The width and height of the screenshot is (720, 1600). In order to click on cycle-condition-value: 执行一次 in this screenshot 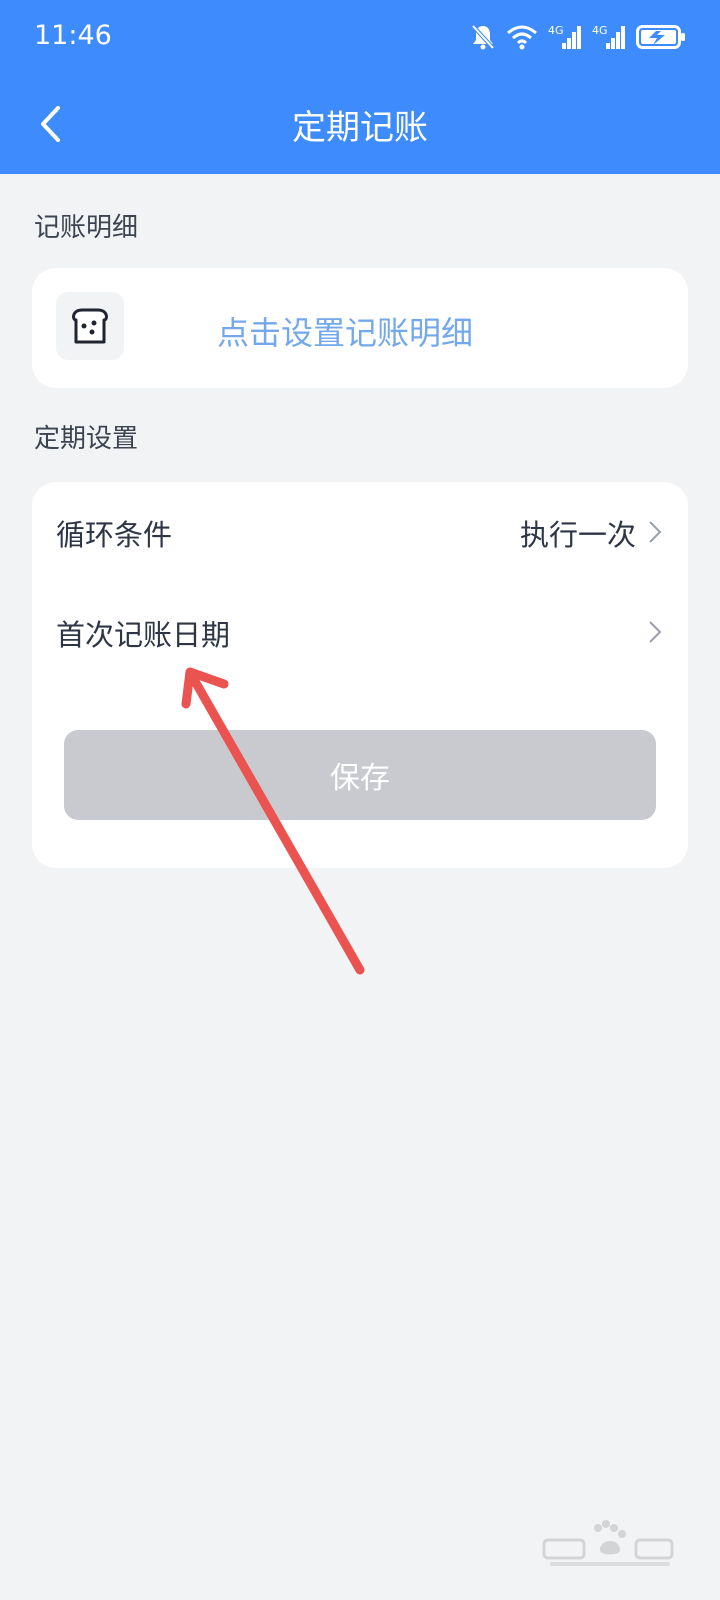, I will do `click(577, 535)`.